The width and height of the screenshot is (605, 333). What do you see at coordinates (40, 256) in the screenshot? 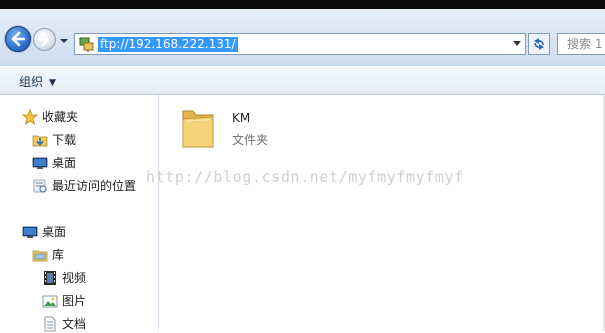
I see `libraries-folder-icon` at bounding box center [40, 256].